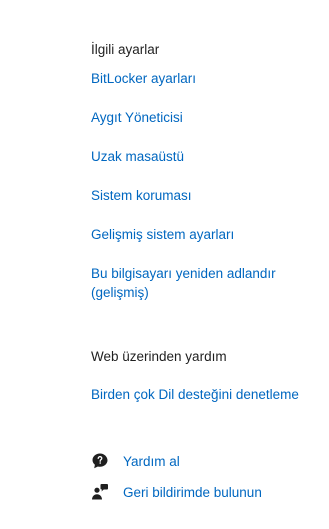 This screenshot has height=529, width=329. I want to click on get-help-label: Yardım al, so click(151, 461).